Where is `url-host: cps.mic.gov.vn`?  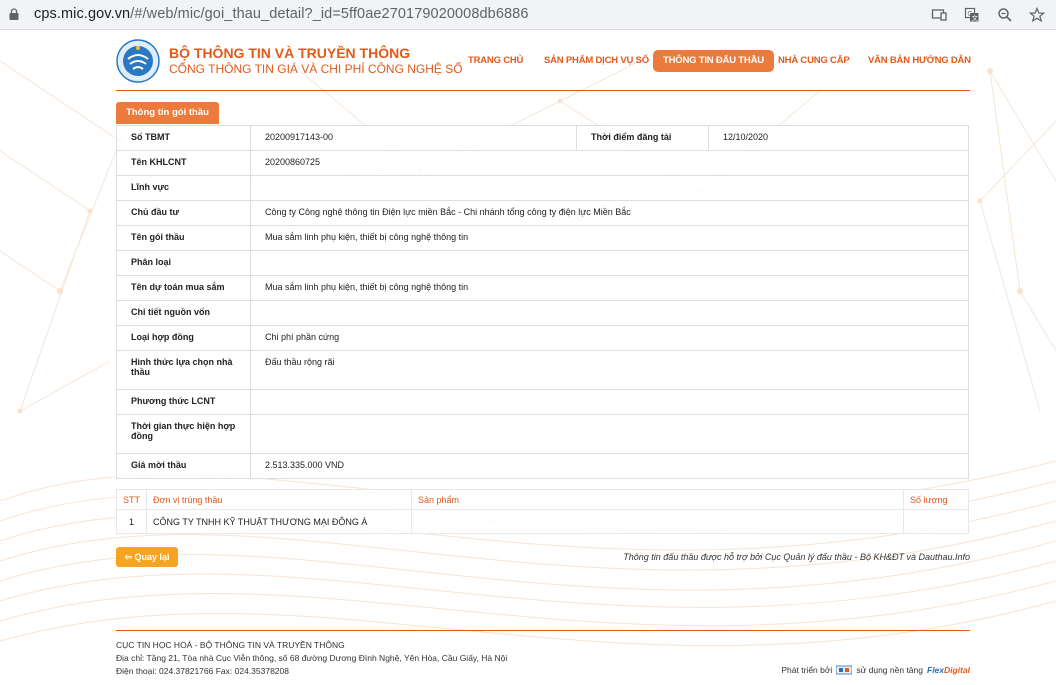
url-host: cps.mic.gov.vn is located at coordinates (82, 14).